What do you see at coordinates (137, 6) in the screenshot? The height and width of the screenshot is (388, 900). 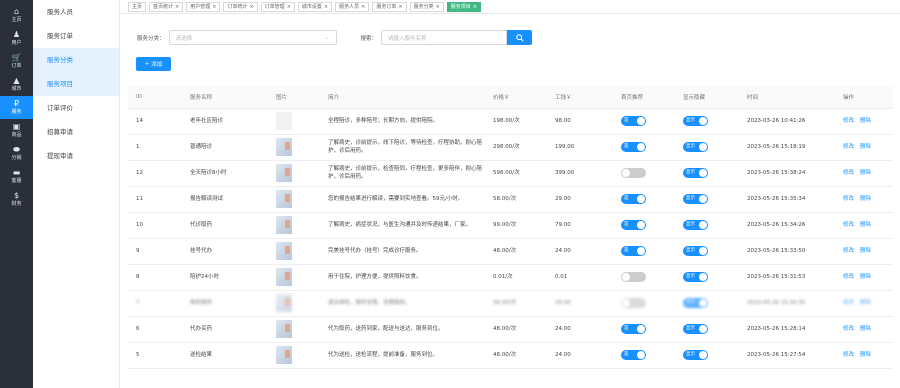 I see `tab: 主页` at bounding box center [137, 6].